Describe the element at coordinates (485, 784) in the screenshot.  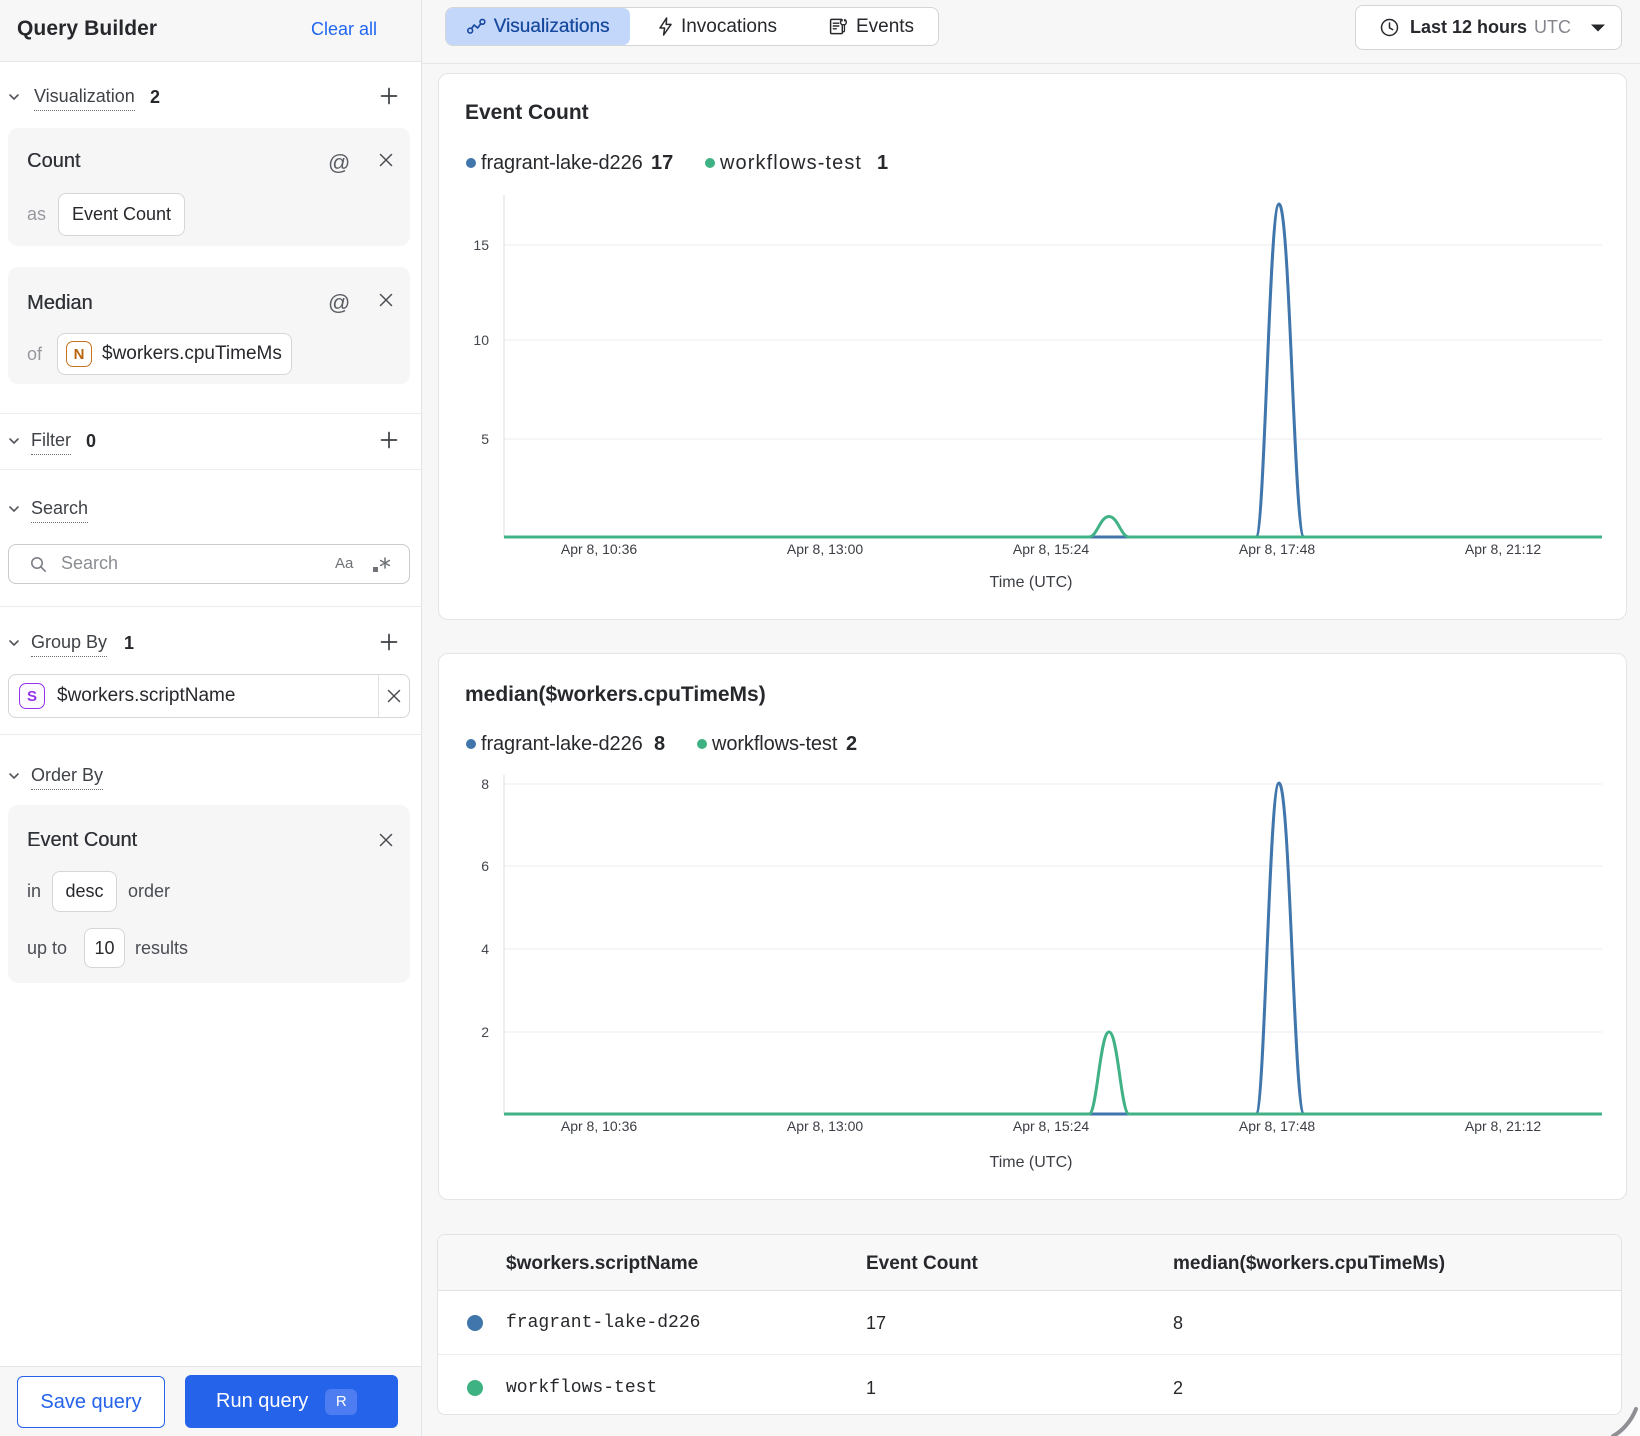
I see `svg-text: 8` at that location.